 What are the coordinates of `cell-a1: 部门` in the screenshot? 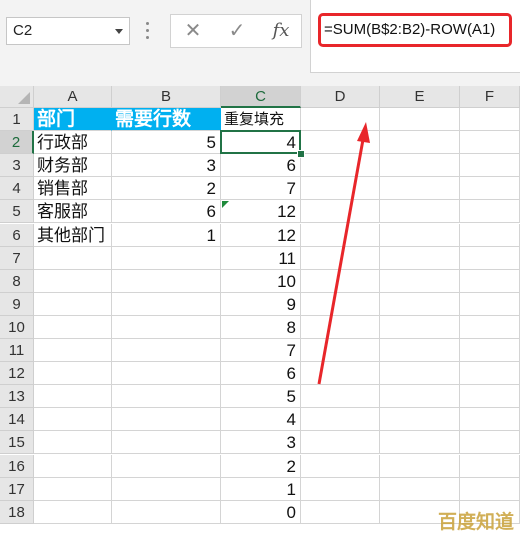 It's located at (73, 120).